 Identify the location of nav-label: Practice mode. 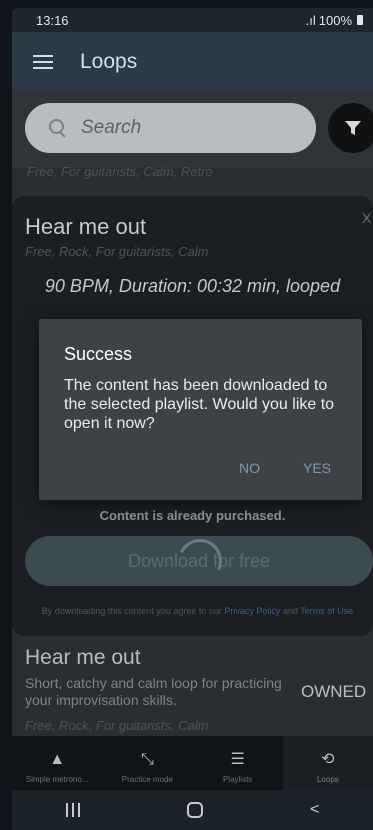
(147, 779).